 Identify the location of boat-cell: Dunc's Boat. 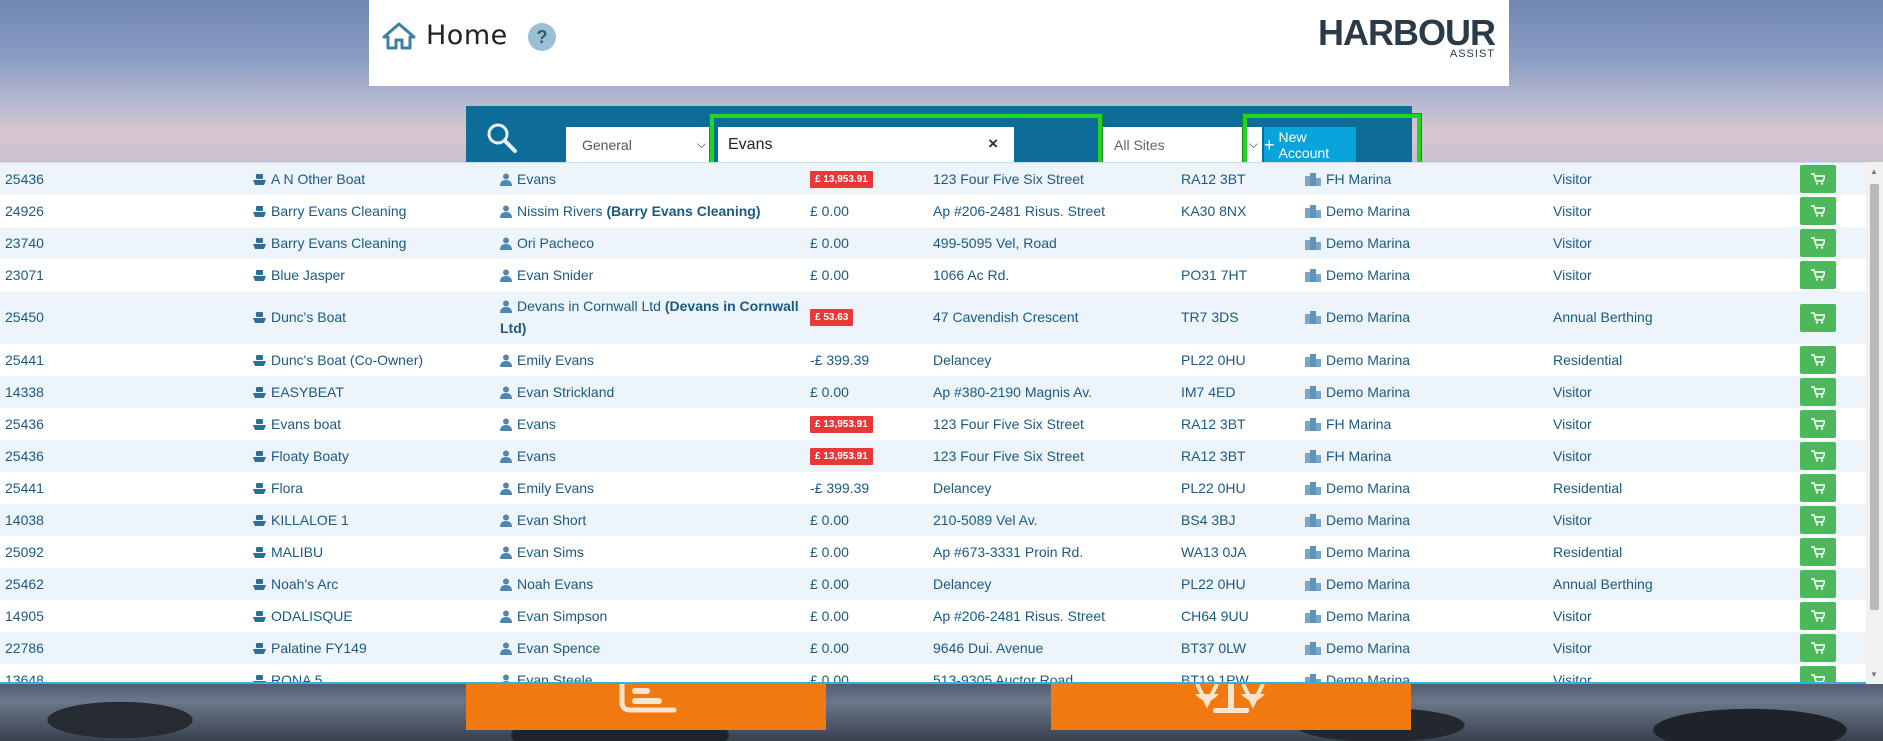
(299, 317).